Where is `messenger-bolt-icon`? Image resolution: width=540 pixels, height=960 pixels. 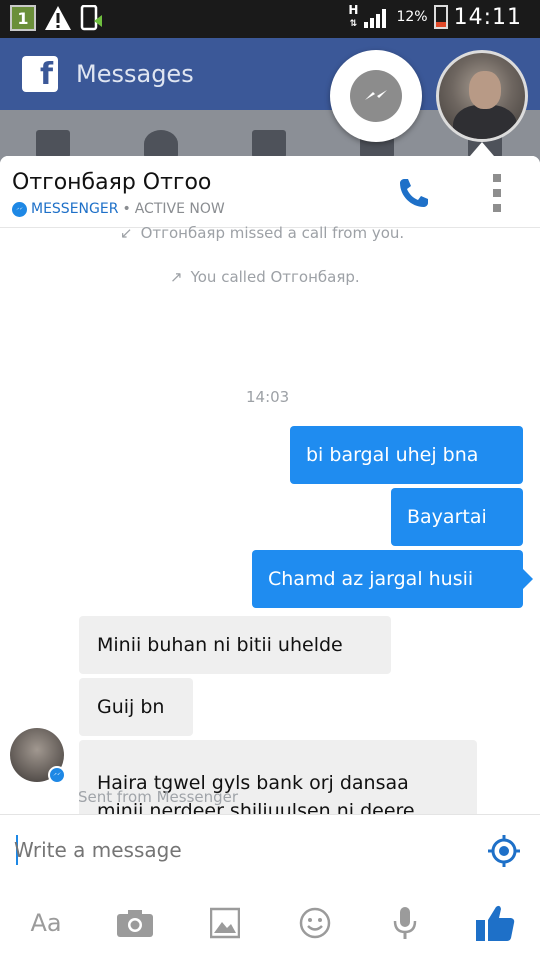
messenger-bolt-icon is located at coordinates (376, 95).